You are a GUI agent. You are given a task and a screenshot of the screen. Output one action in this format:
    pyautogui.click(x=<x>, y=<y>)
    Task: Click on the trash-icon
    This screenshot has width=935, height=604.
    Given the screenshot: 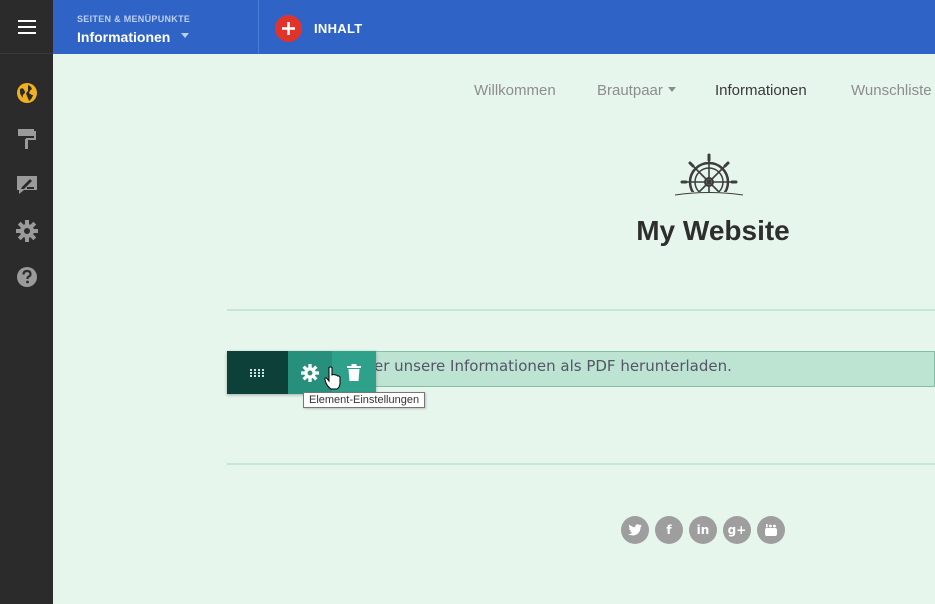 What is the action you would take?
    pyautogui.click(x=354, y=372)
    